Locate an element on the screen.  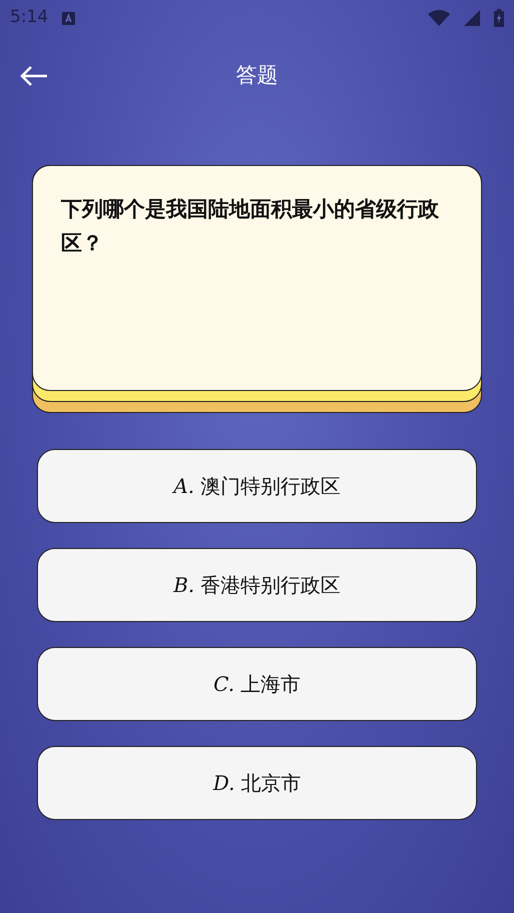
status-time: 5:14 is located at coordinates (29, 18).